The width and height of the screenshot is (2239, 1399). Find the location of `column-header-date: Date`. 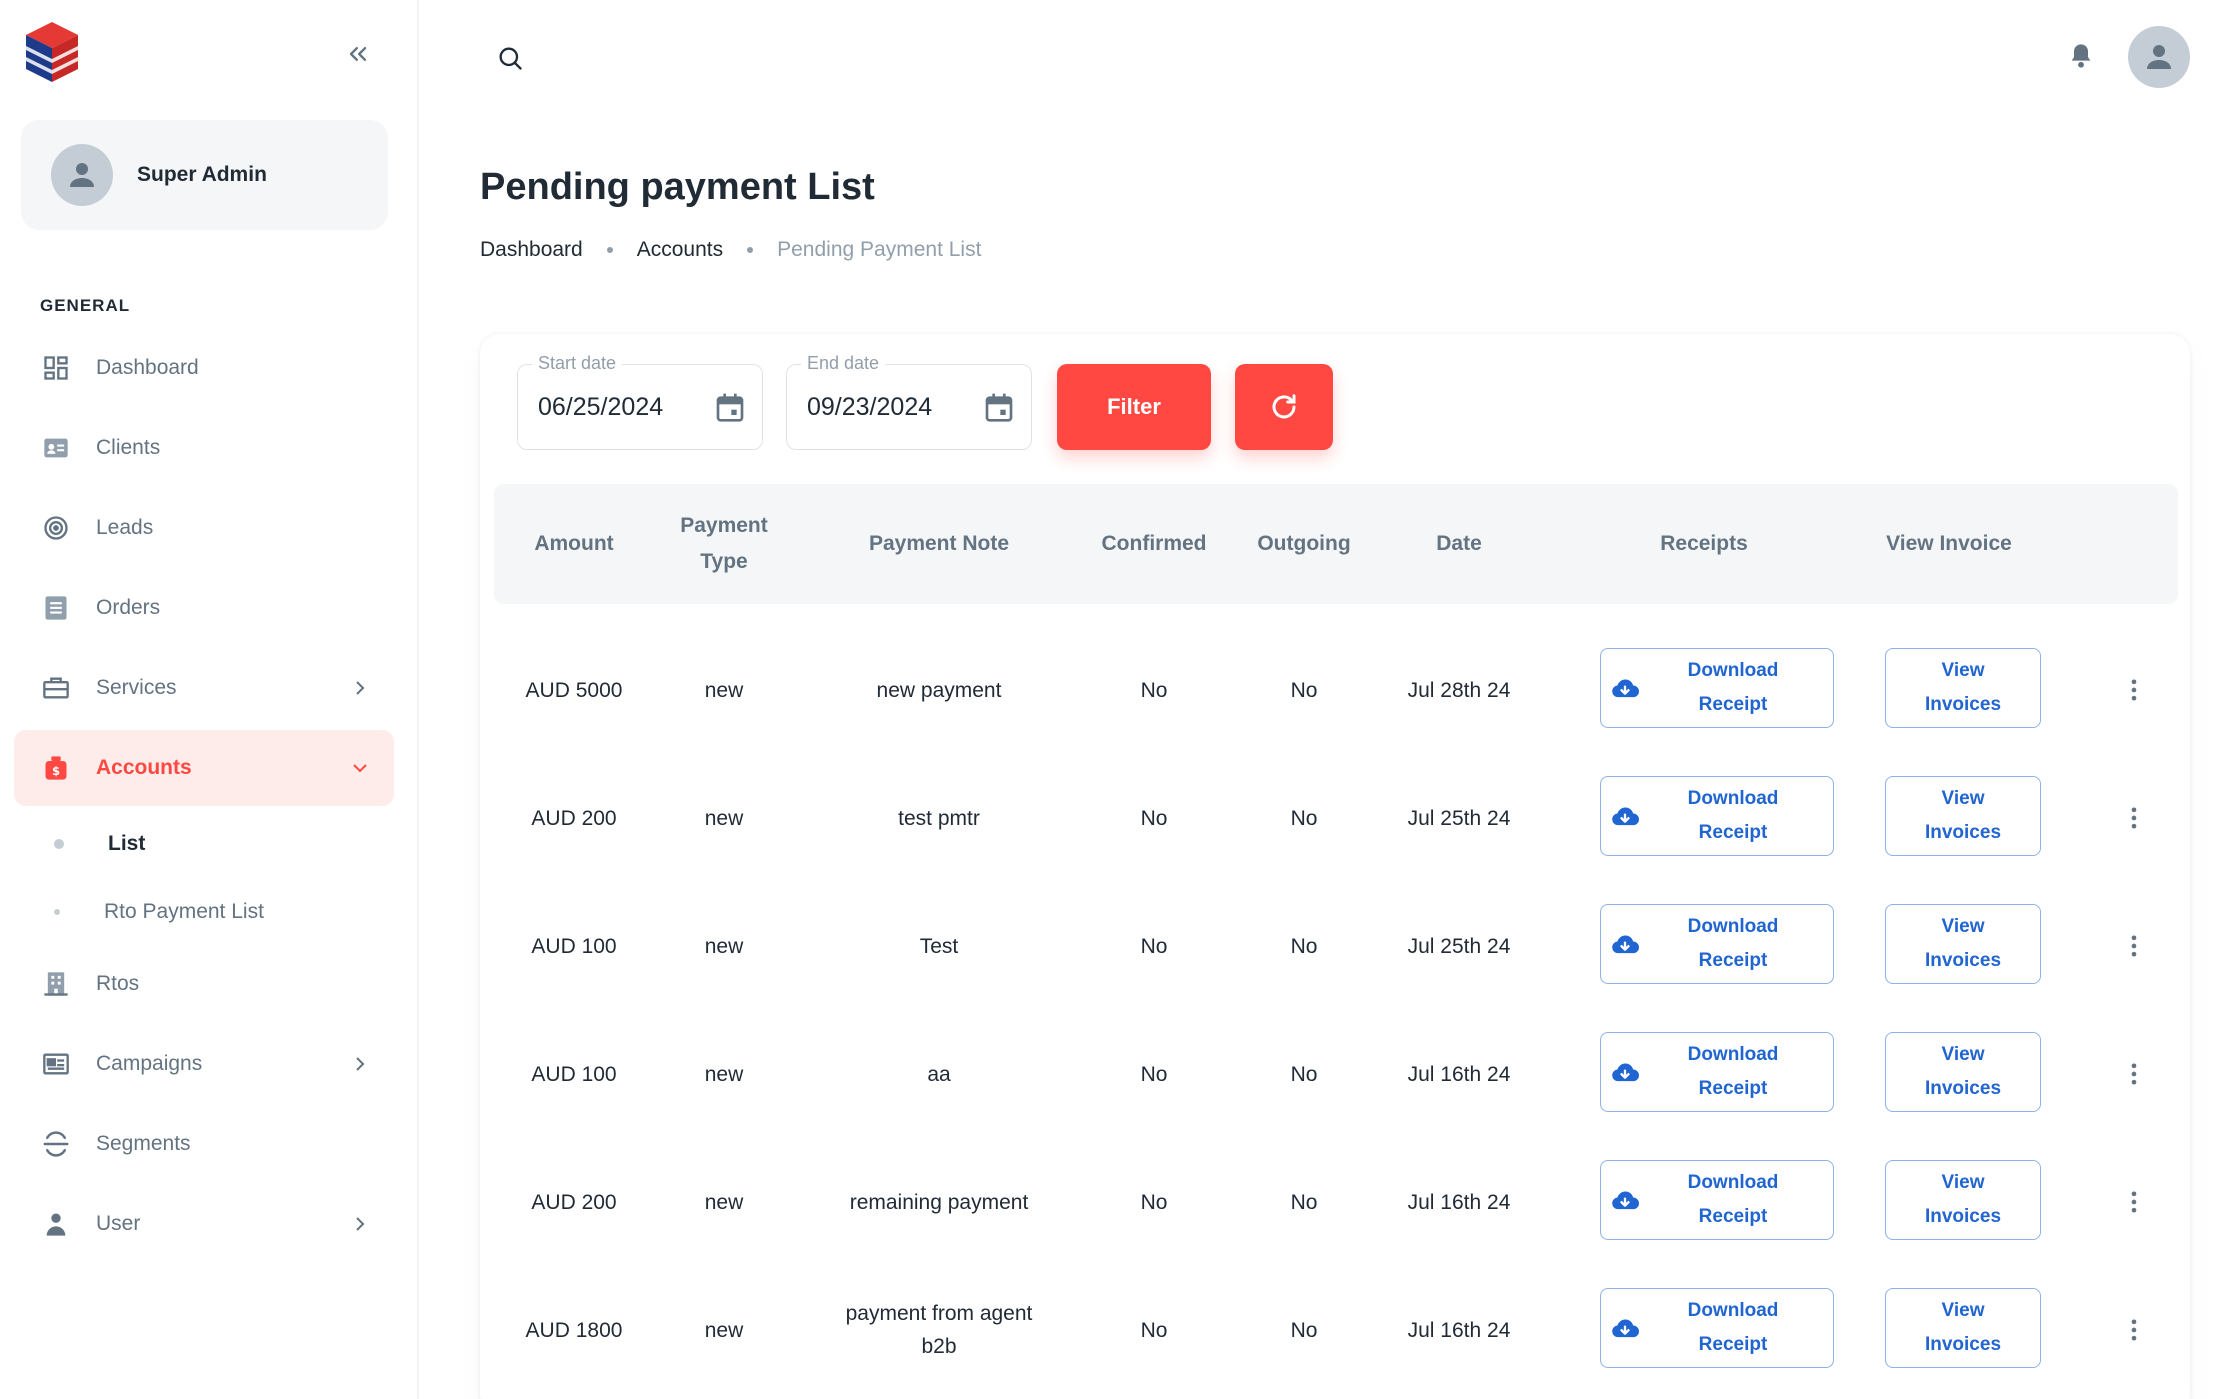

column-header-date: Date is located at coordinates (1459, 544).